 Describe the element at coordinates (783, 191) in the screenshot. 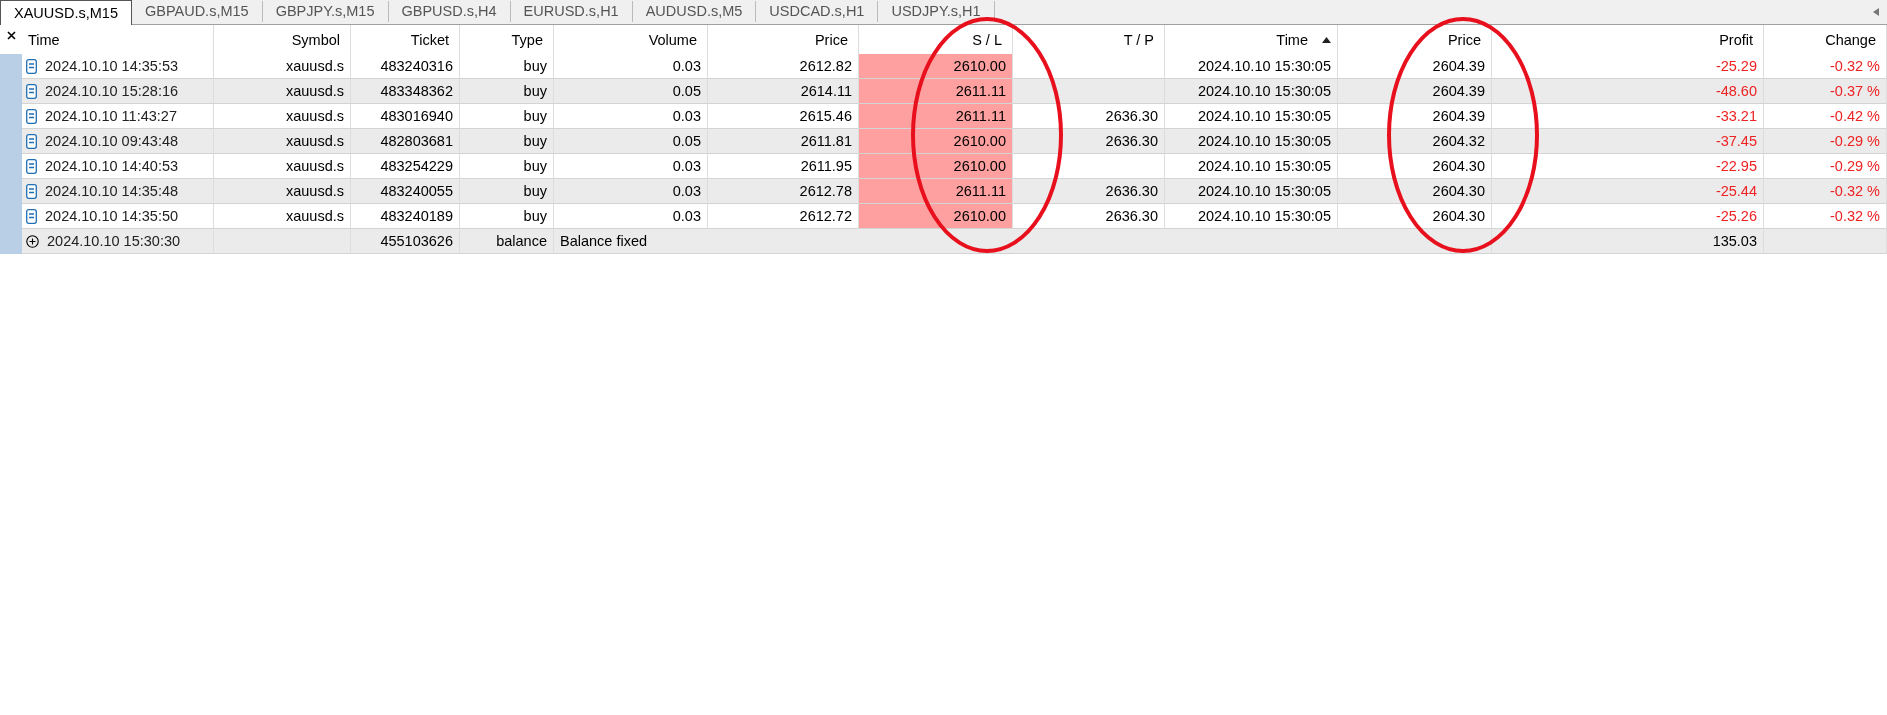

I see `table-cell: 2612.78` at that location.